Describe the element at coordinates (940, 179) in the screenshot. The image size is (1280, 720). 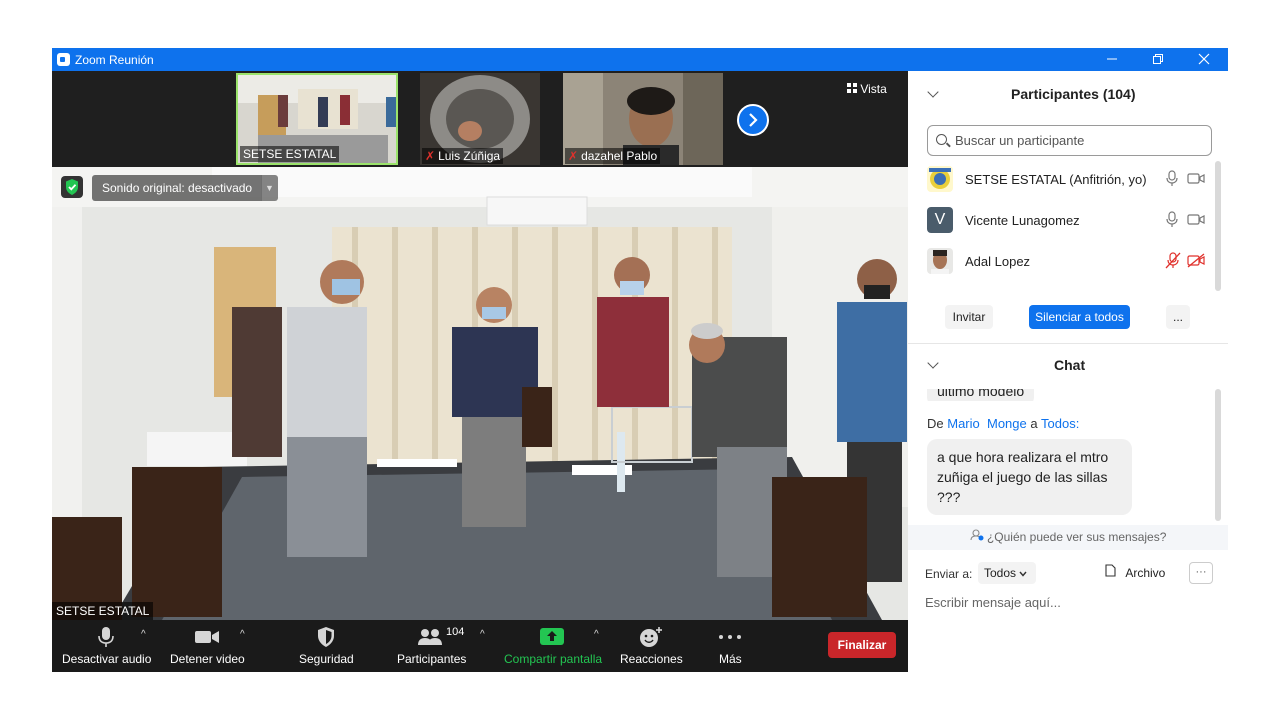
I see `host-avatar` at that location.